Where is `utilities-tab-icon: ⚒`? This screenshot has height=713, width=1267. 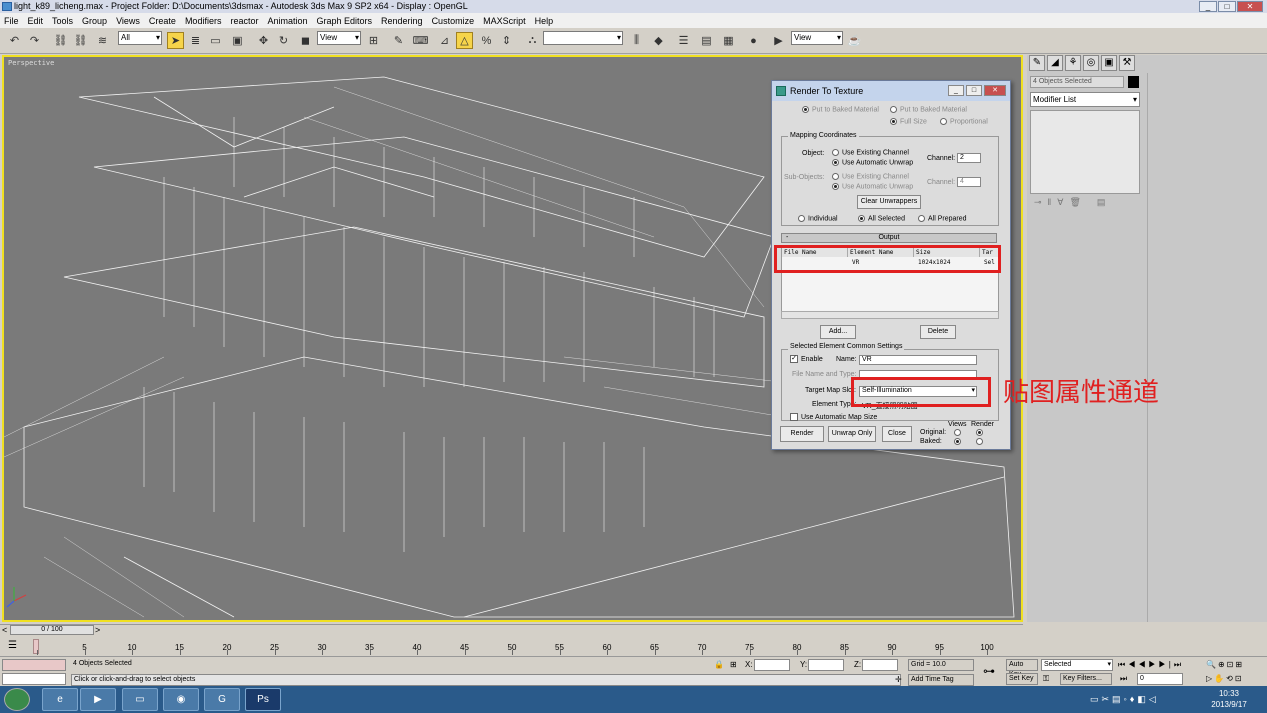
utilities-tab-icon: ⚒ is located at coordinates (1127, 63).